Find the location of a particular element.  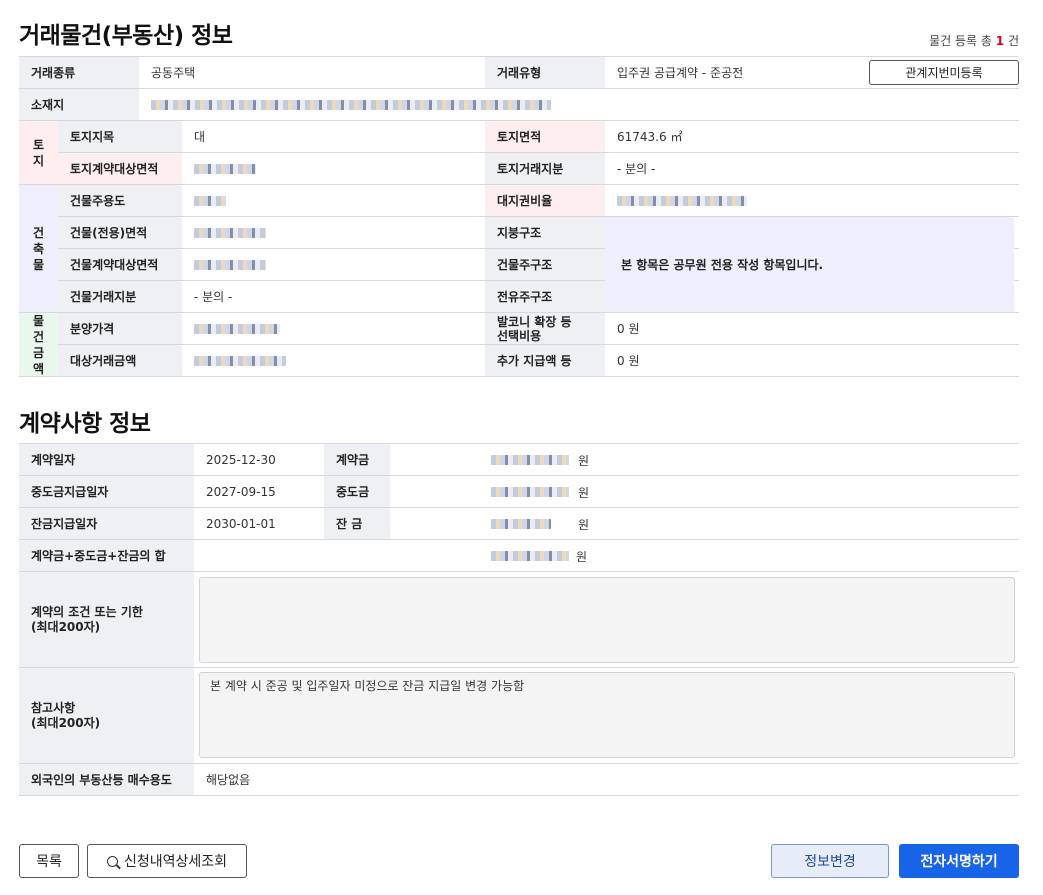

extra-payment-value: 0 원 is located at coordinates (812, 360).